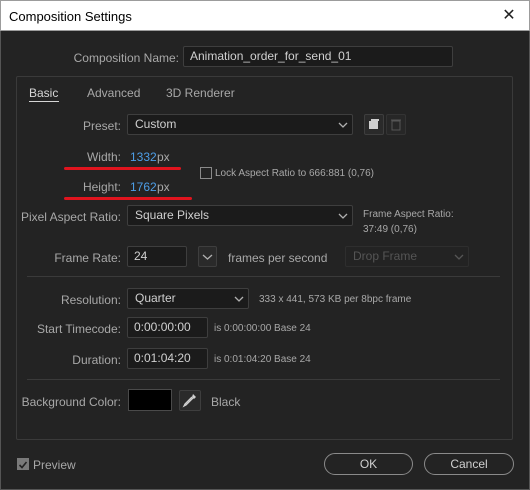 This screenshot has height=490, width=530. I want to click on lock-aspect-checkbox, so click(206, 173).